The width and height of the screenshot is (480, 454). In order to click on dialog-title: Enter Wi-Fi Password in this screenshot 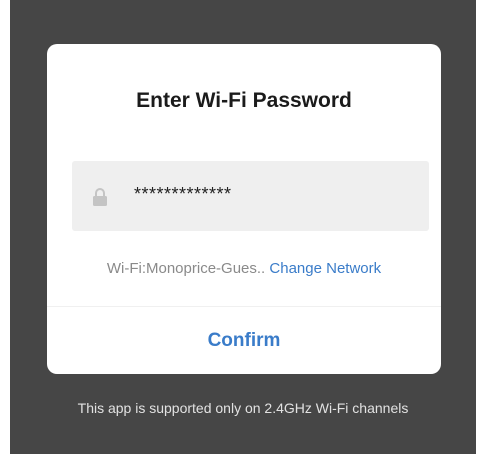, I will do `click(244, 100)`.